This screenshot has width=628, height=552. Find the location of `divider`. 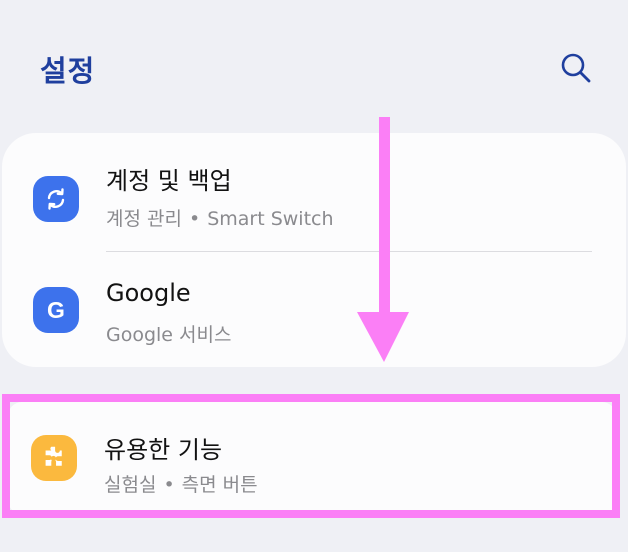

divider is located at coordinates (349, 251).